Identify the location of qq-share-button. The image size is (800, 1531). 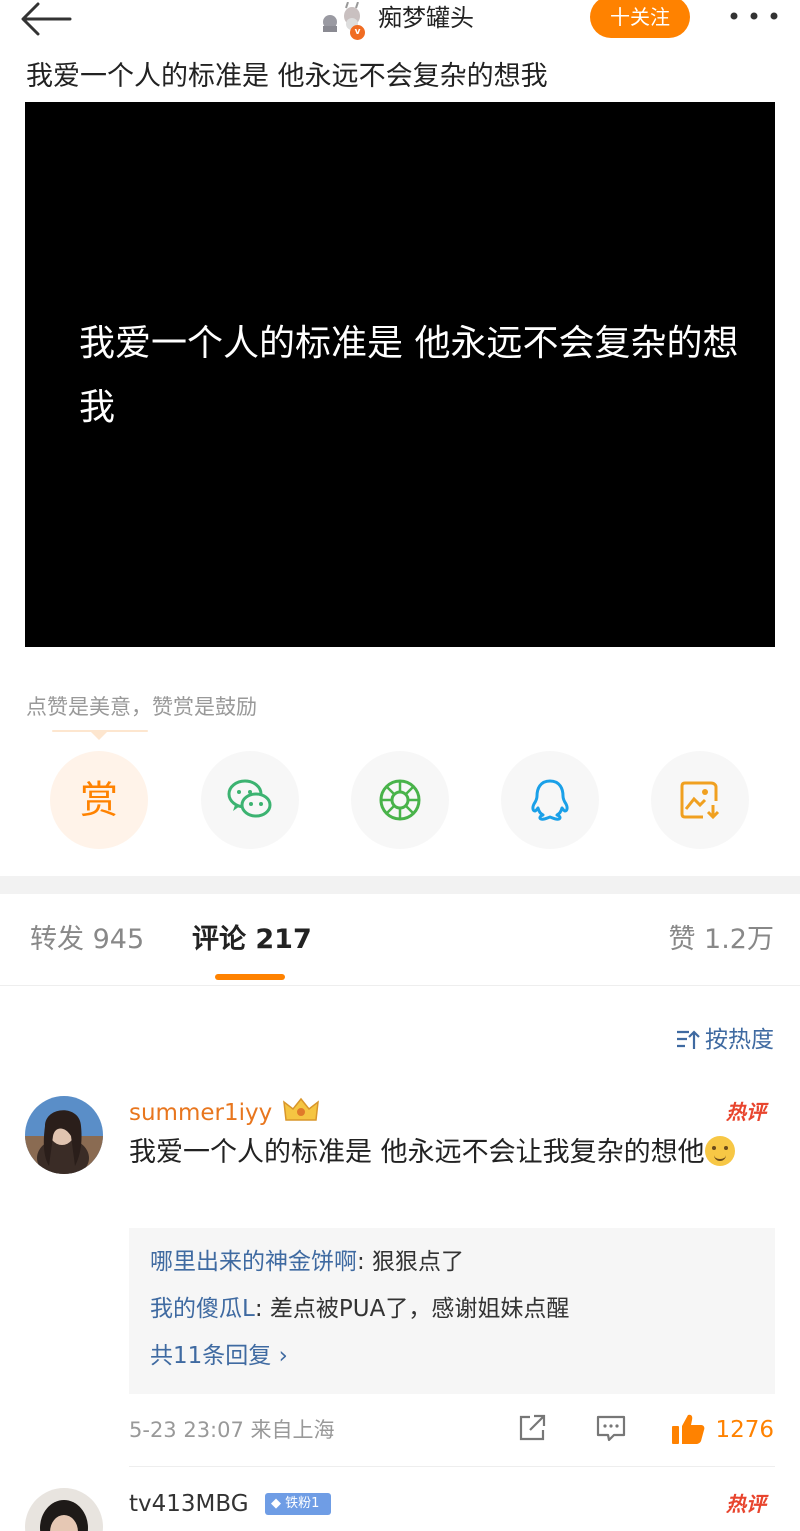
(550, 800).